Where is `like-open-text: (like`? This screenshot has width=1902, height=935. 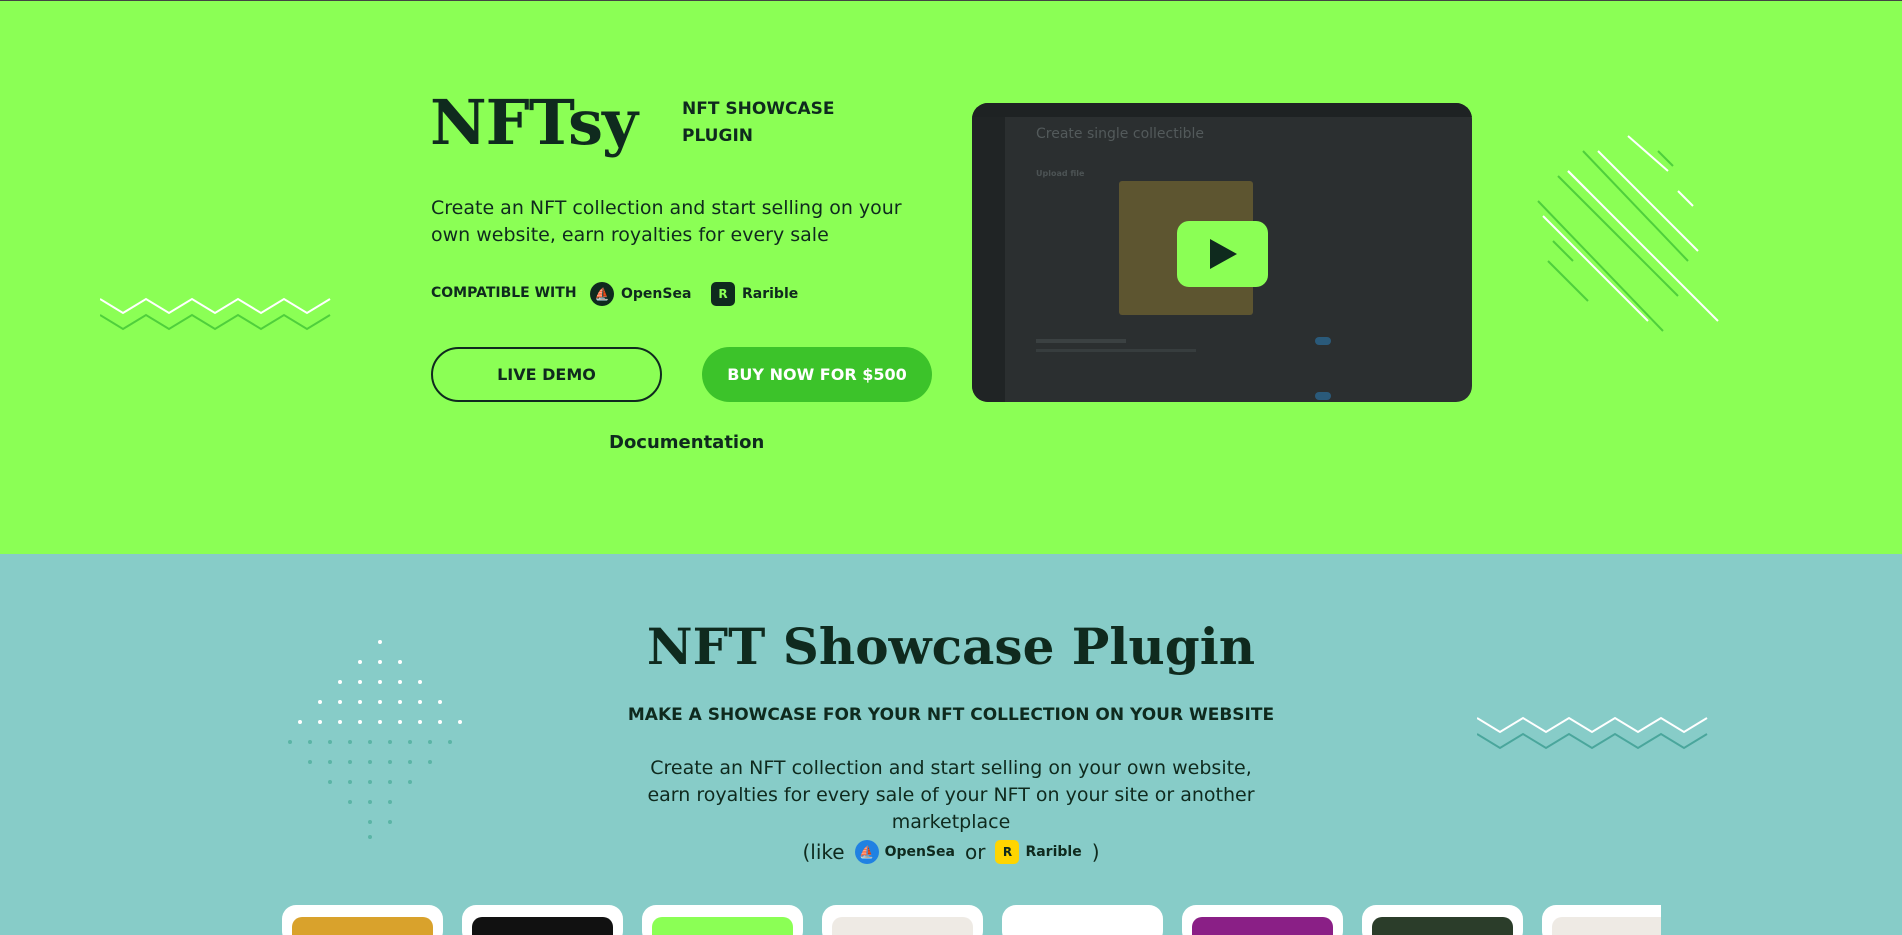 like-open-text: (like is located at coordinates (823, 852).